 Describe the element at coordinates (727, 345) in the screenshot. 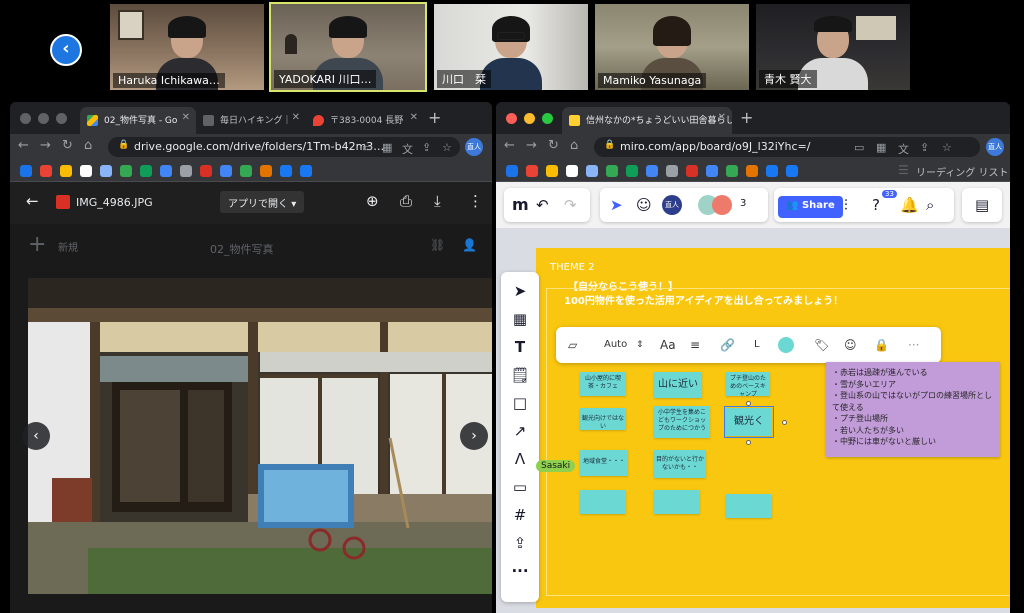

I see `link-icon: 🔗` at that location.